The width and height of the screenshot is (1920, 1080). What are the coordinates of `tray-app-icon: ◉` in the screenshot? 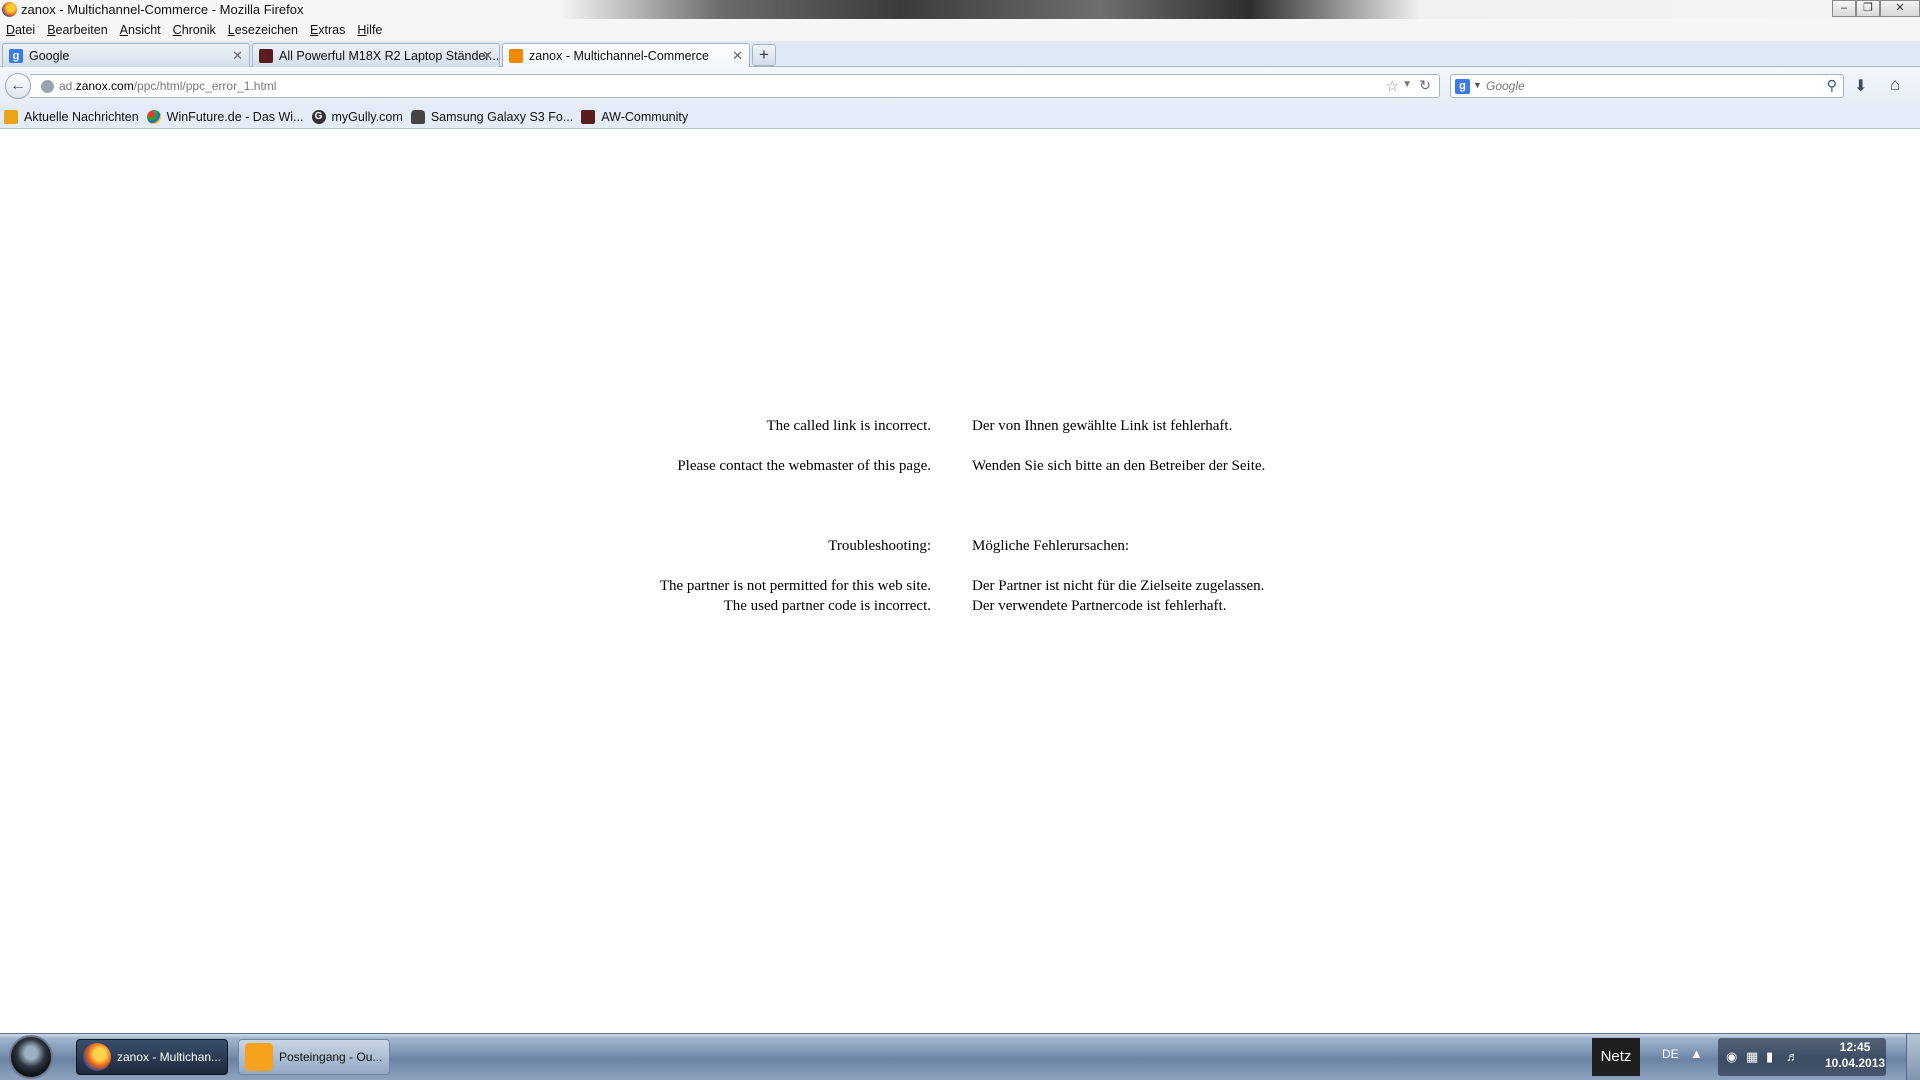 It's located at (1731, 1057).